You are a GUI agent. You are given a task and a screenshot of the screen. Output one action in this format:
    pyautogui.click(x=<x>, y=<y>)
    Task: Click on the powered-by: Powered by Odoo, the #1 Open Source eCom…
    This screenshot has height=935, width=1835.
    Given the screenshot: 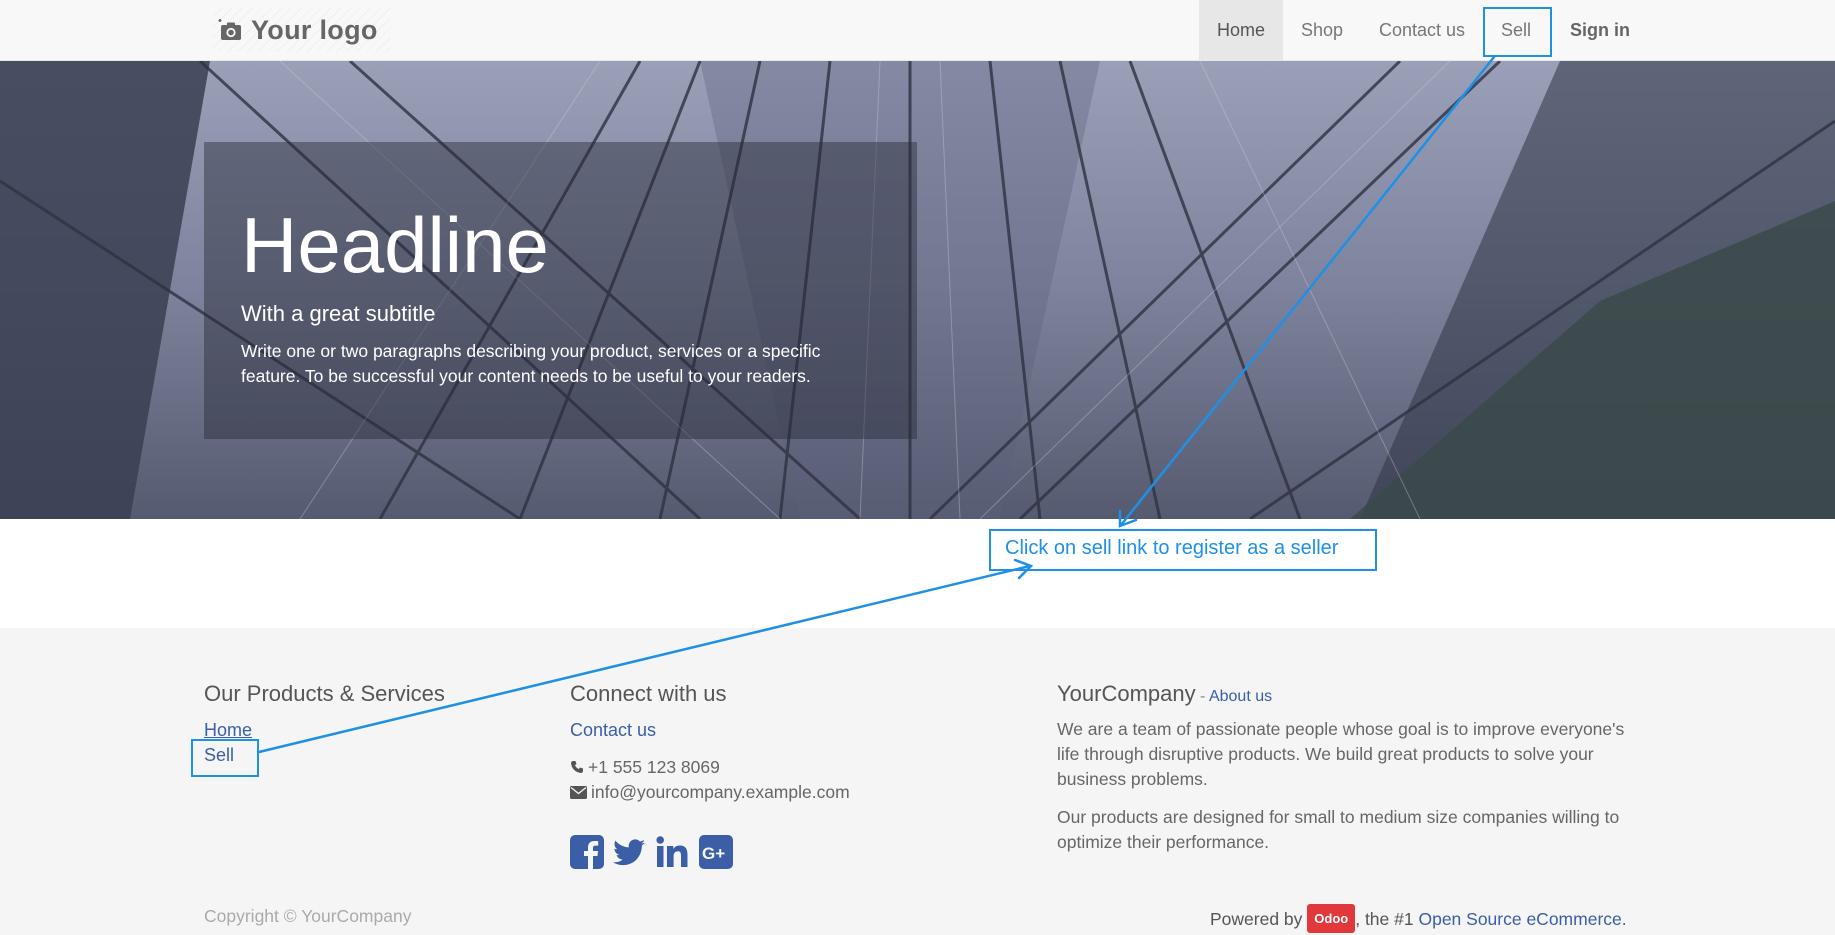 What is the action you would take?
    pyautogui.click(x=1418, y=918)
    